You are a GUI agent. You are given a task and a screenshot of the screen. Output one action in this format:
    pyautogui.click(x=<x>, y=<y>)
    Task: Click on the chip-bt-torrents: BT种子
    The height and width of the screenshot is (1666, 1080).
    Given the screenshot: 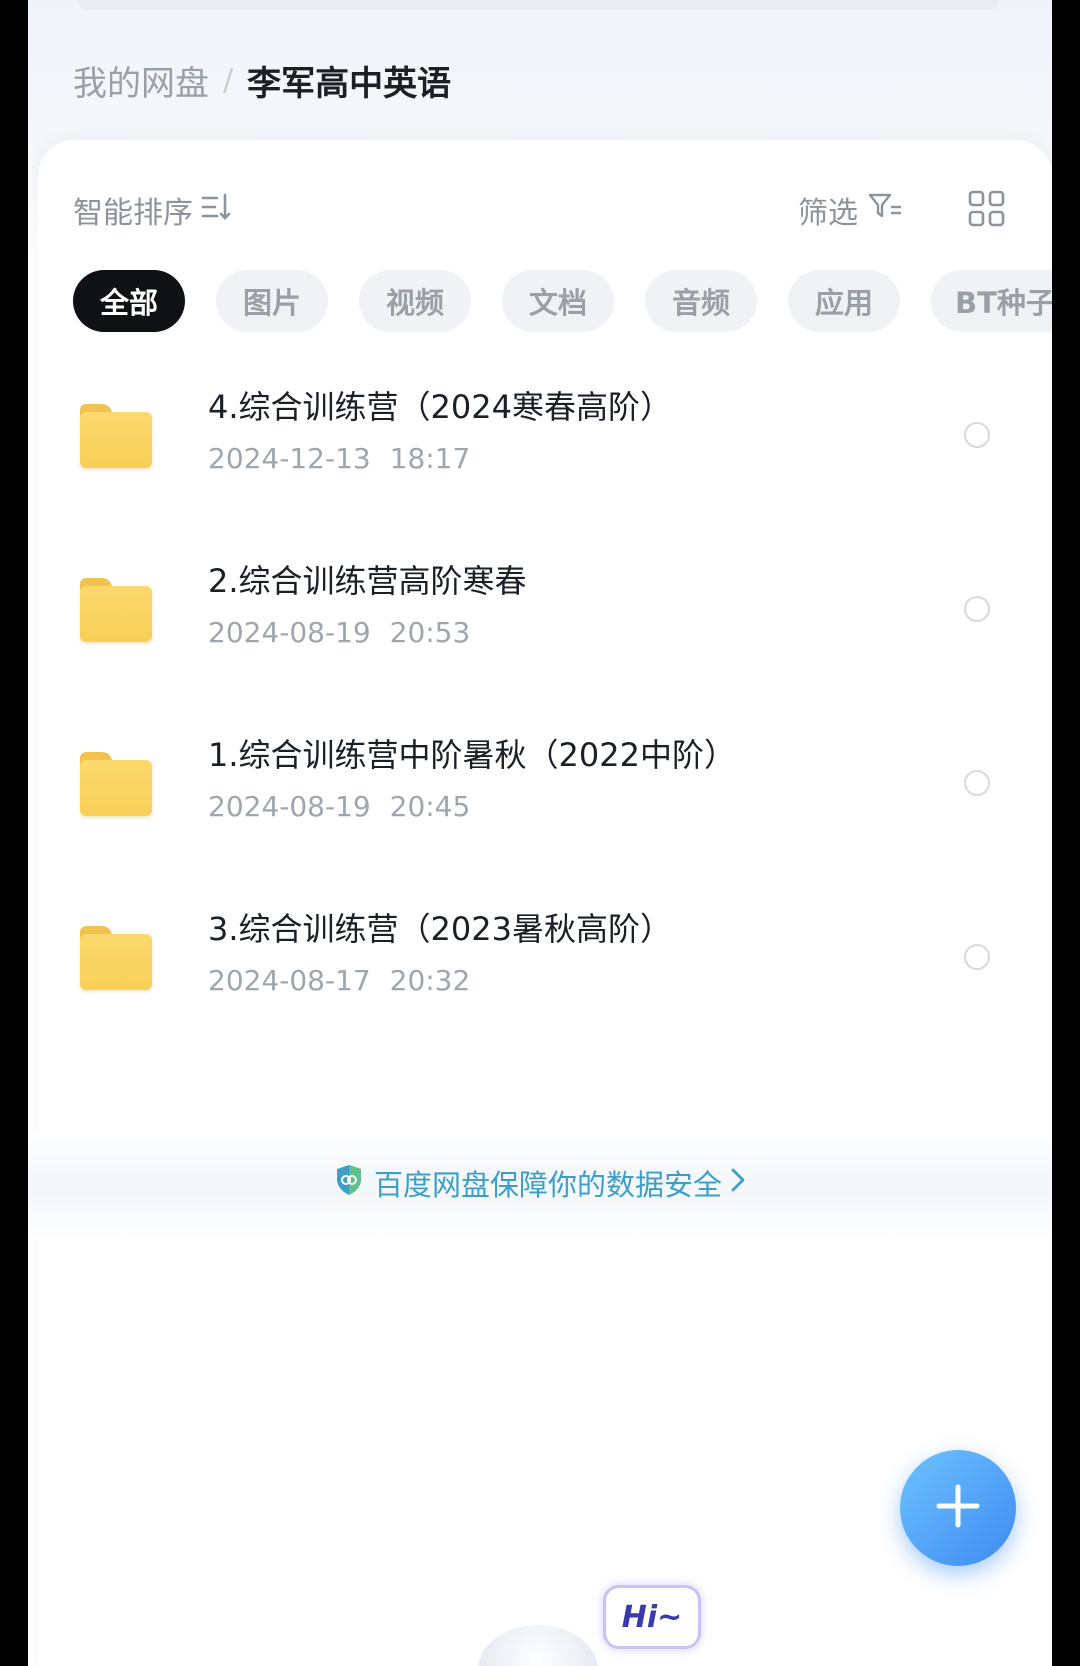 What is the action you would take?
    pyautogui.click(x=991, y=301)
    